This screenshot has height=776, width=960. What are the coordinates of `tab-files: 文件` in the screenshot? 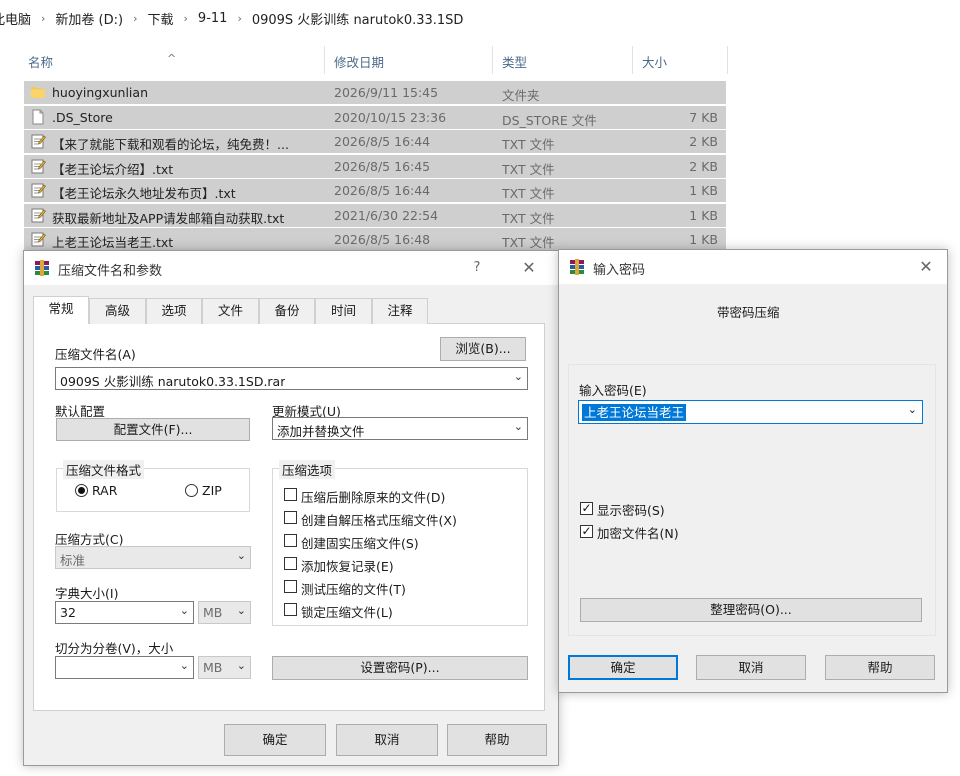 It's located at (230, 311).